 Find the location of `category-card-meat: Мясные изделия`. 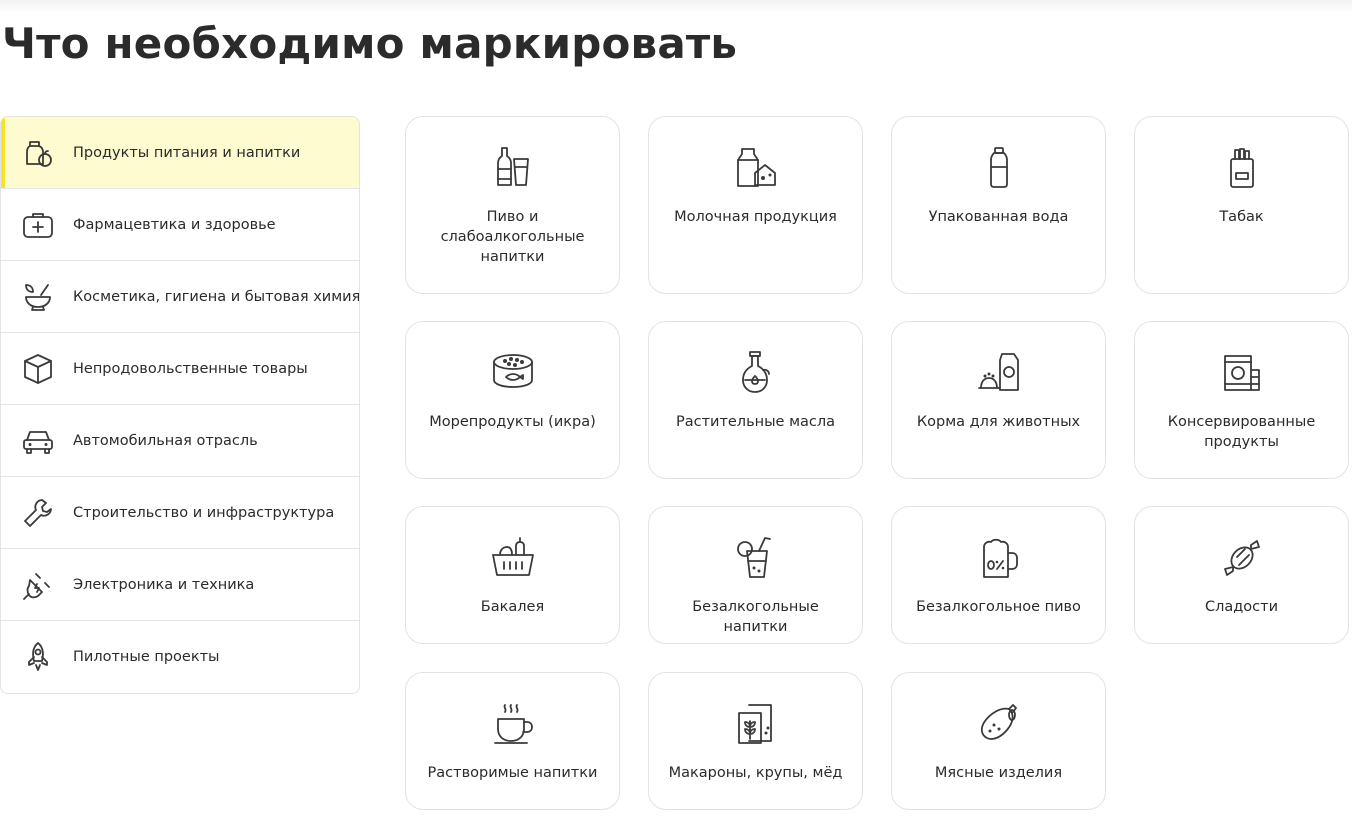

category-card-meat: Мясные изделия is located at coordinates (998, 741).